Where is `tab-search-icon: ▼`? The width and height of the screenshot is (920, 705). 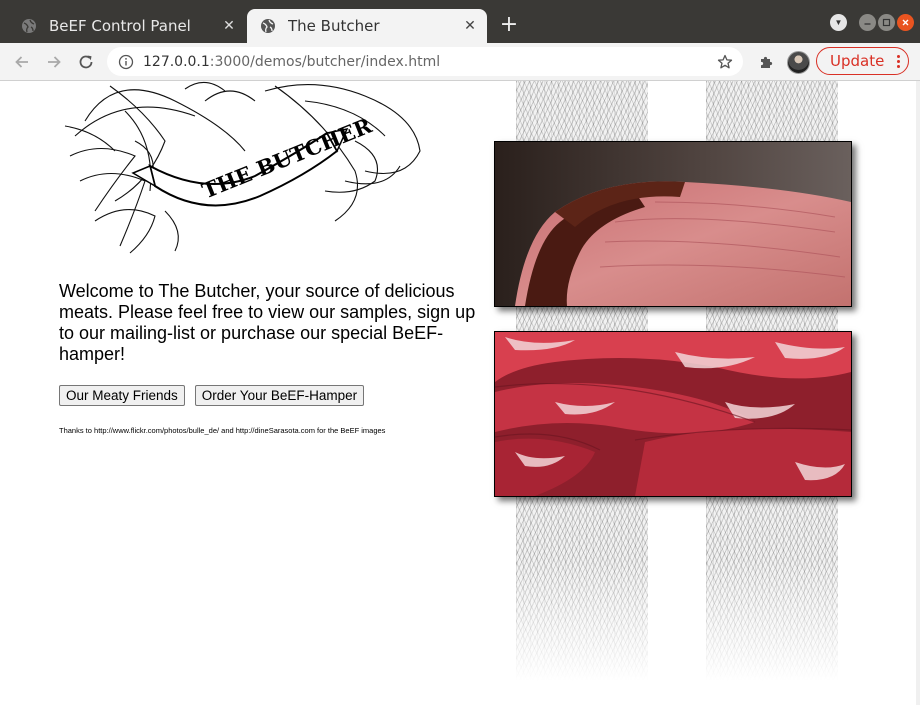 tab-search-icon: ▼ is located at coordinates (838, 22).